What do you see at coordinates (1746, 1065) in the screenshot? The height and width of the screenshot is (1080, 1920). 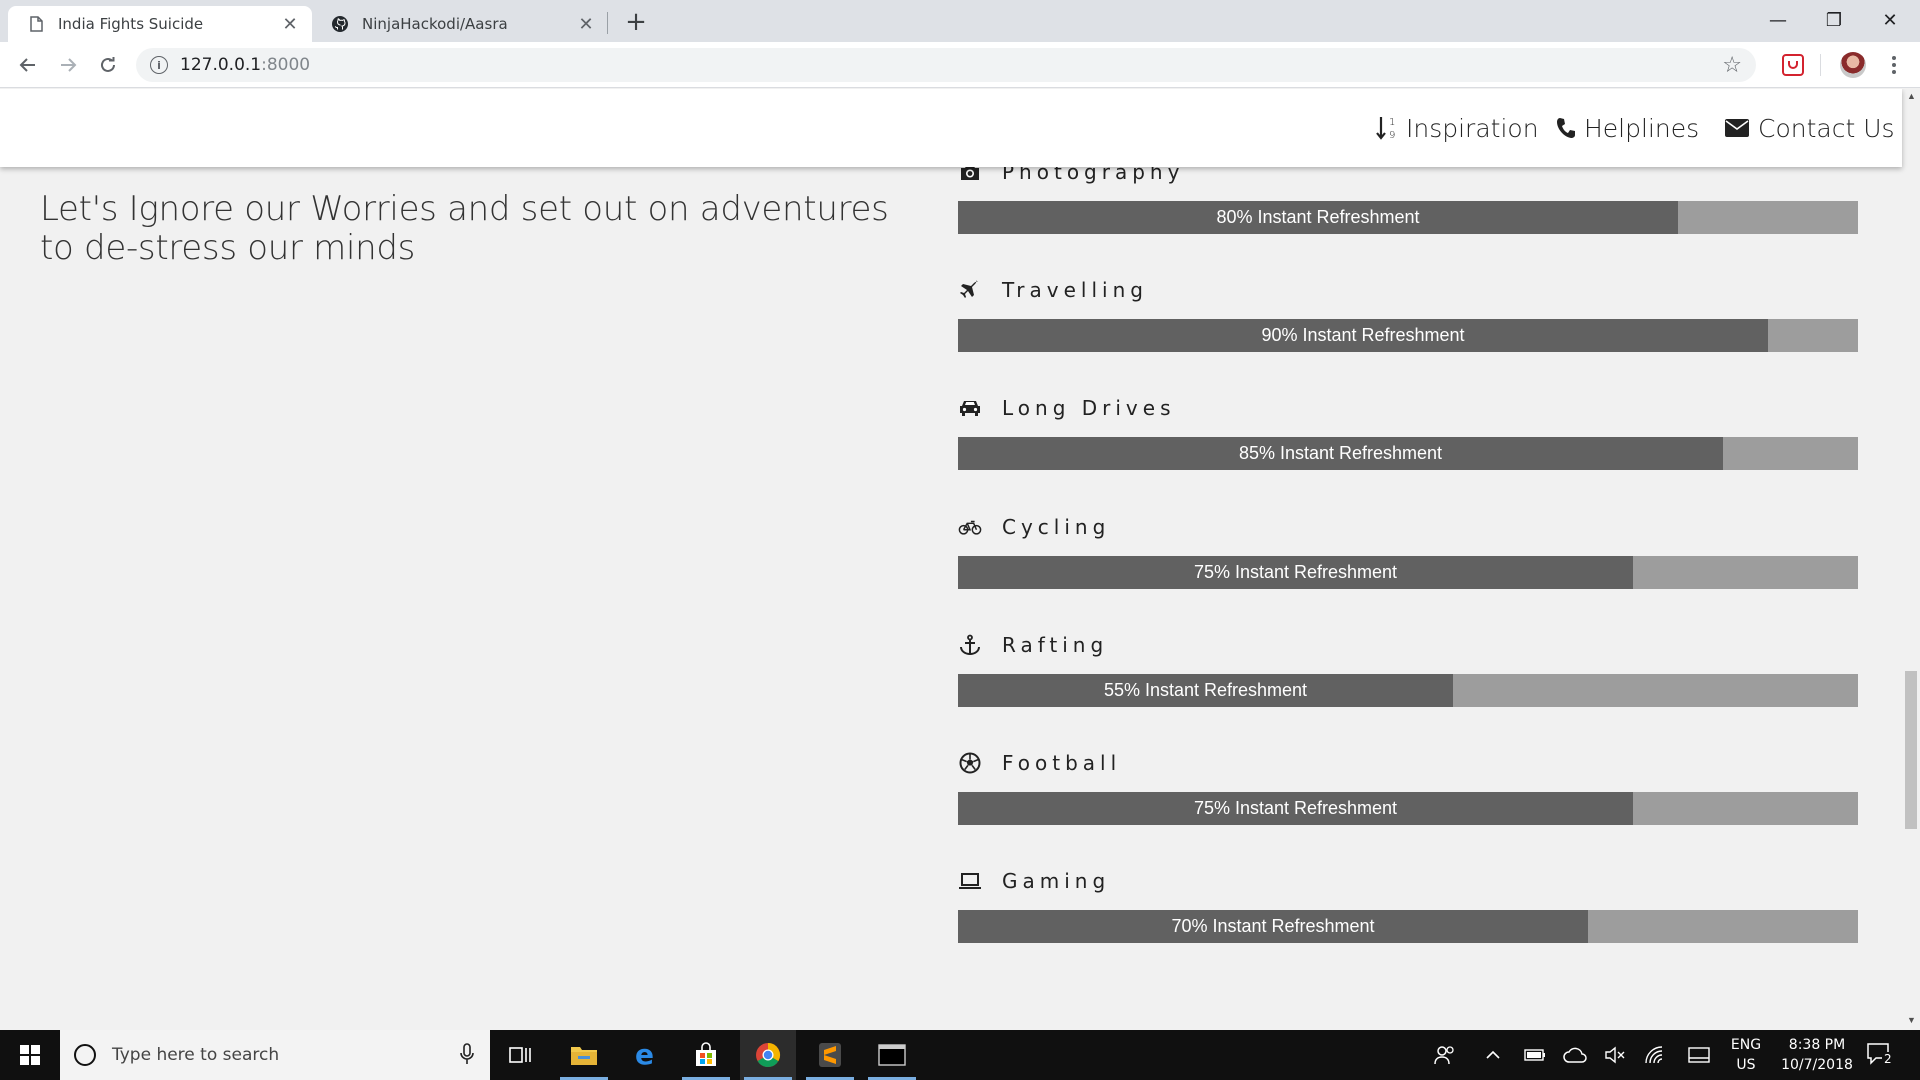 I see `keyboard-region: US` at bounding box center [1746, 1065].